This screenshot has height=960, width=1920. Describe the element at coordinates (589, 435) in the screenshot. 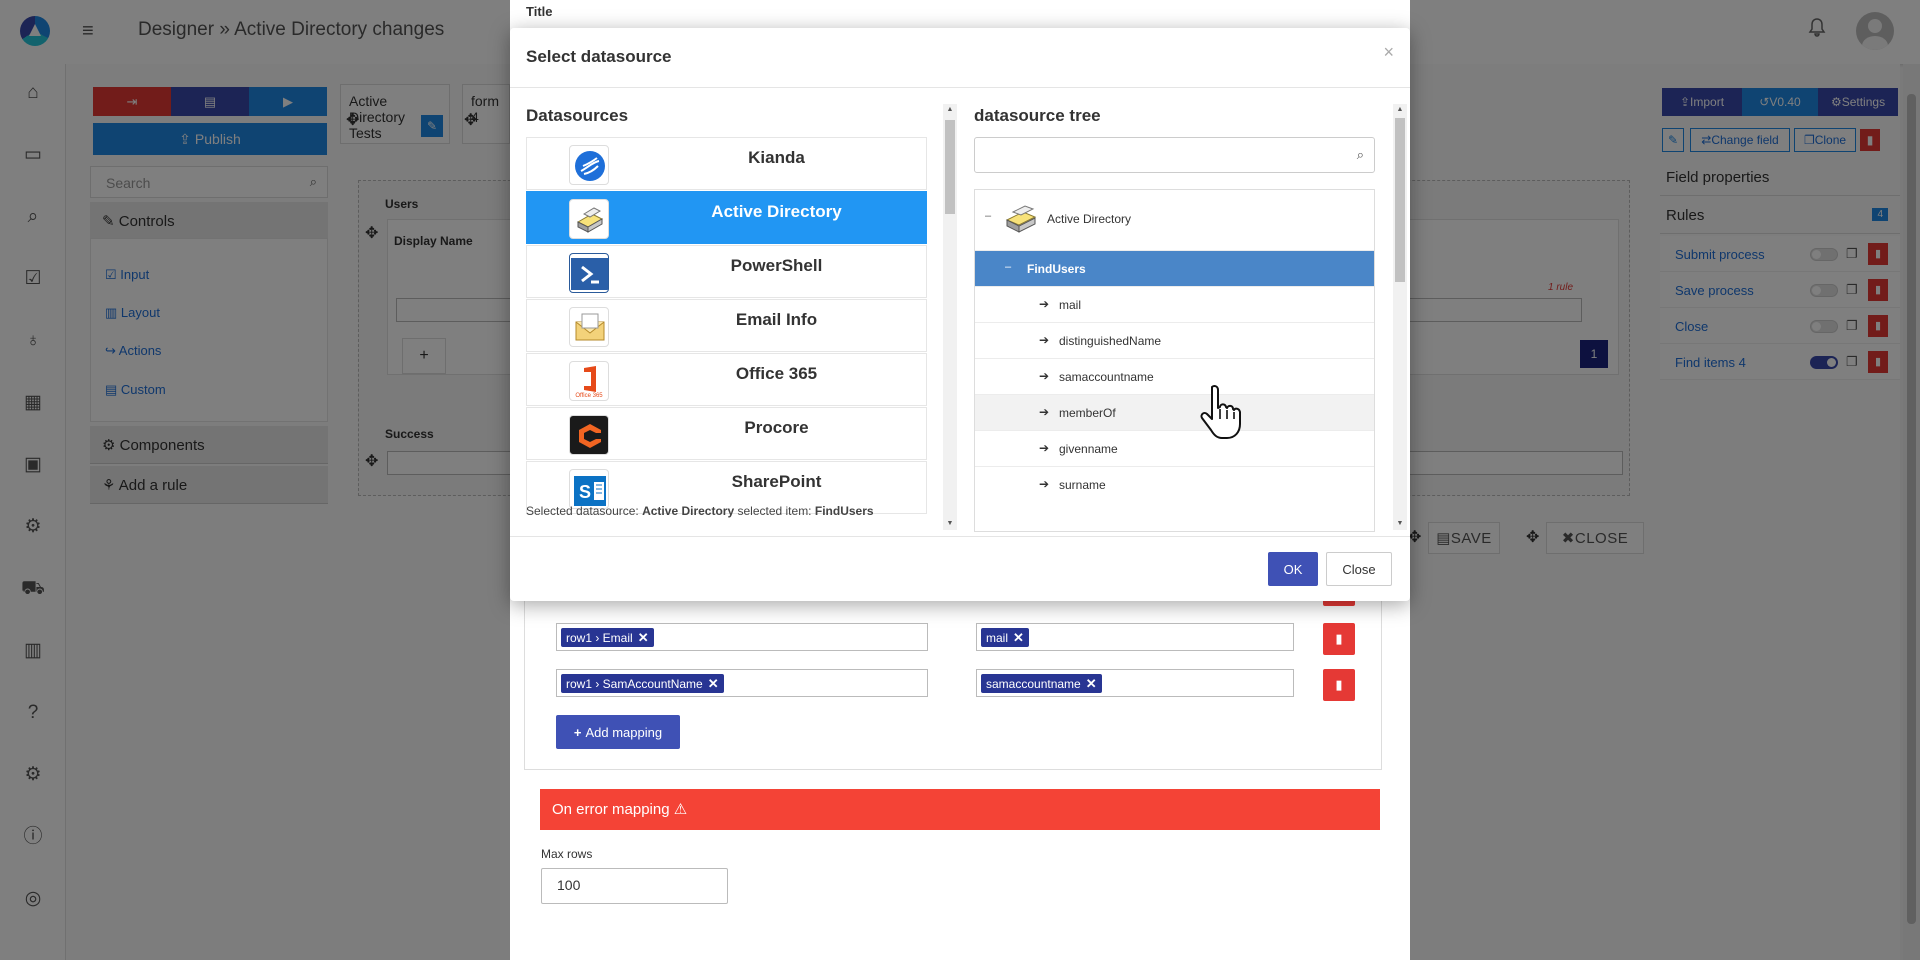

I see `procore-icon` at that location.